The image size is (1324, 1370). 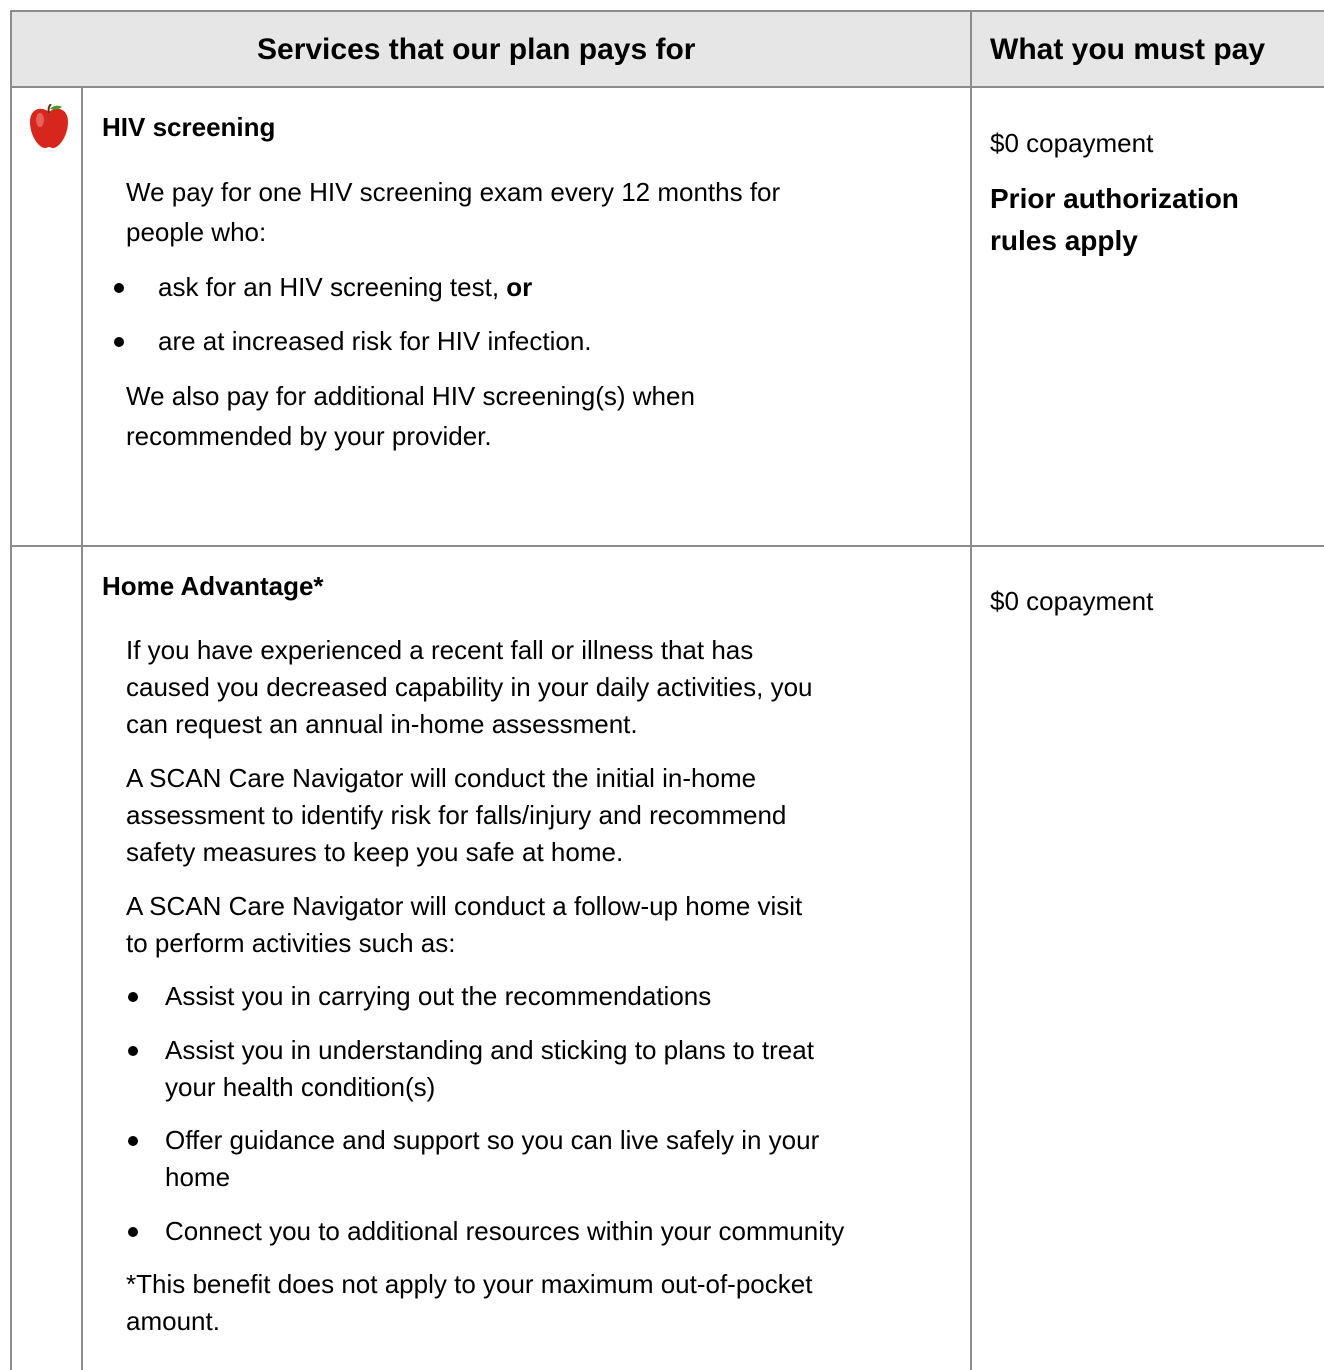 I want to click on list-item-continuation: your health condition(s), so click(x=300, y=1087).